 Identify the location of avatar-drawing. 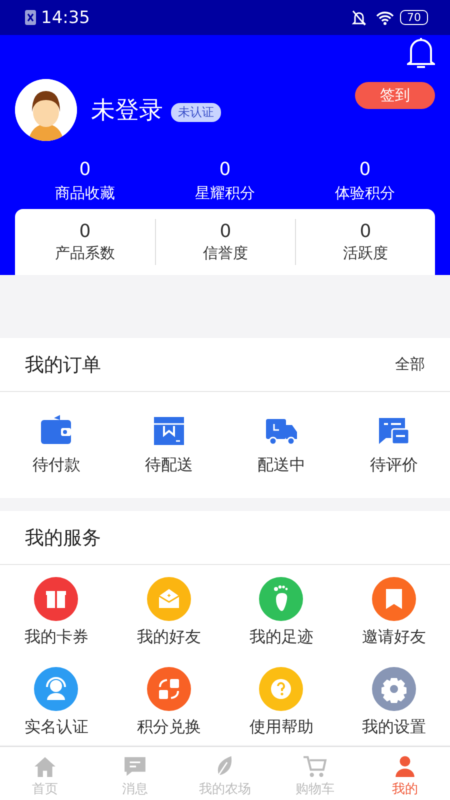
(46, 110).